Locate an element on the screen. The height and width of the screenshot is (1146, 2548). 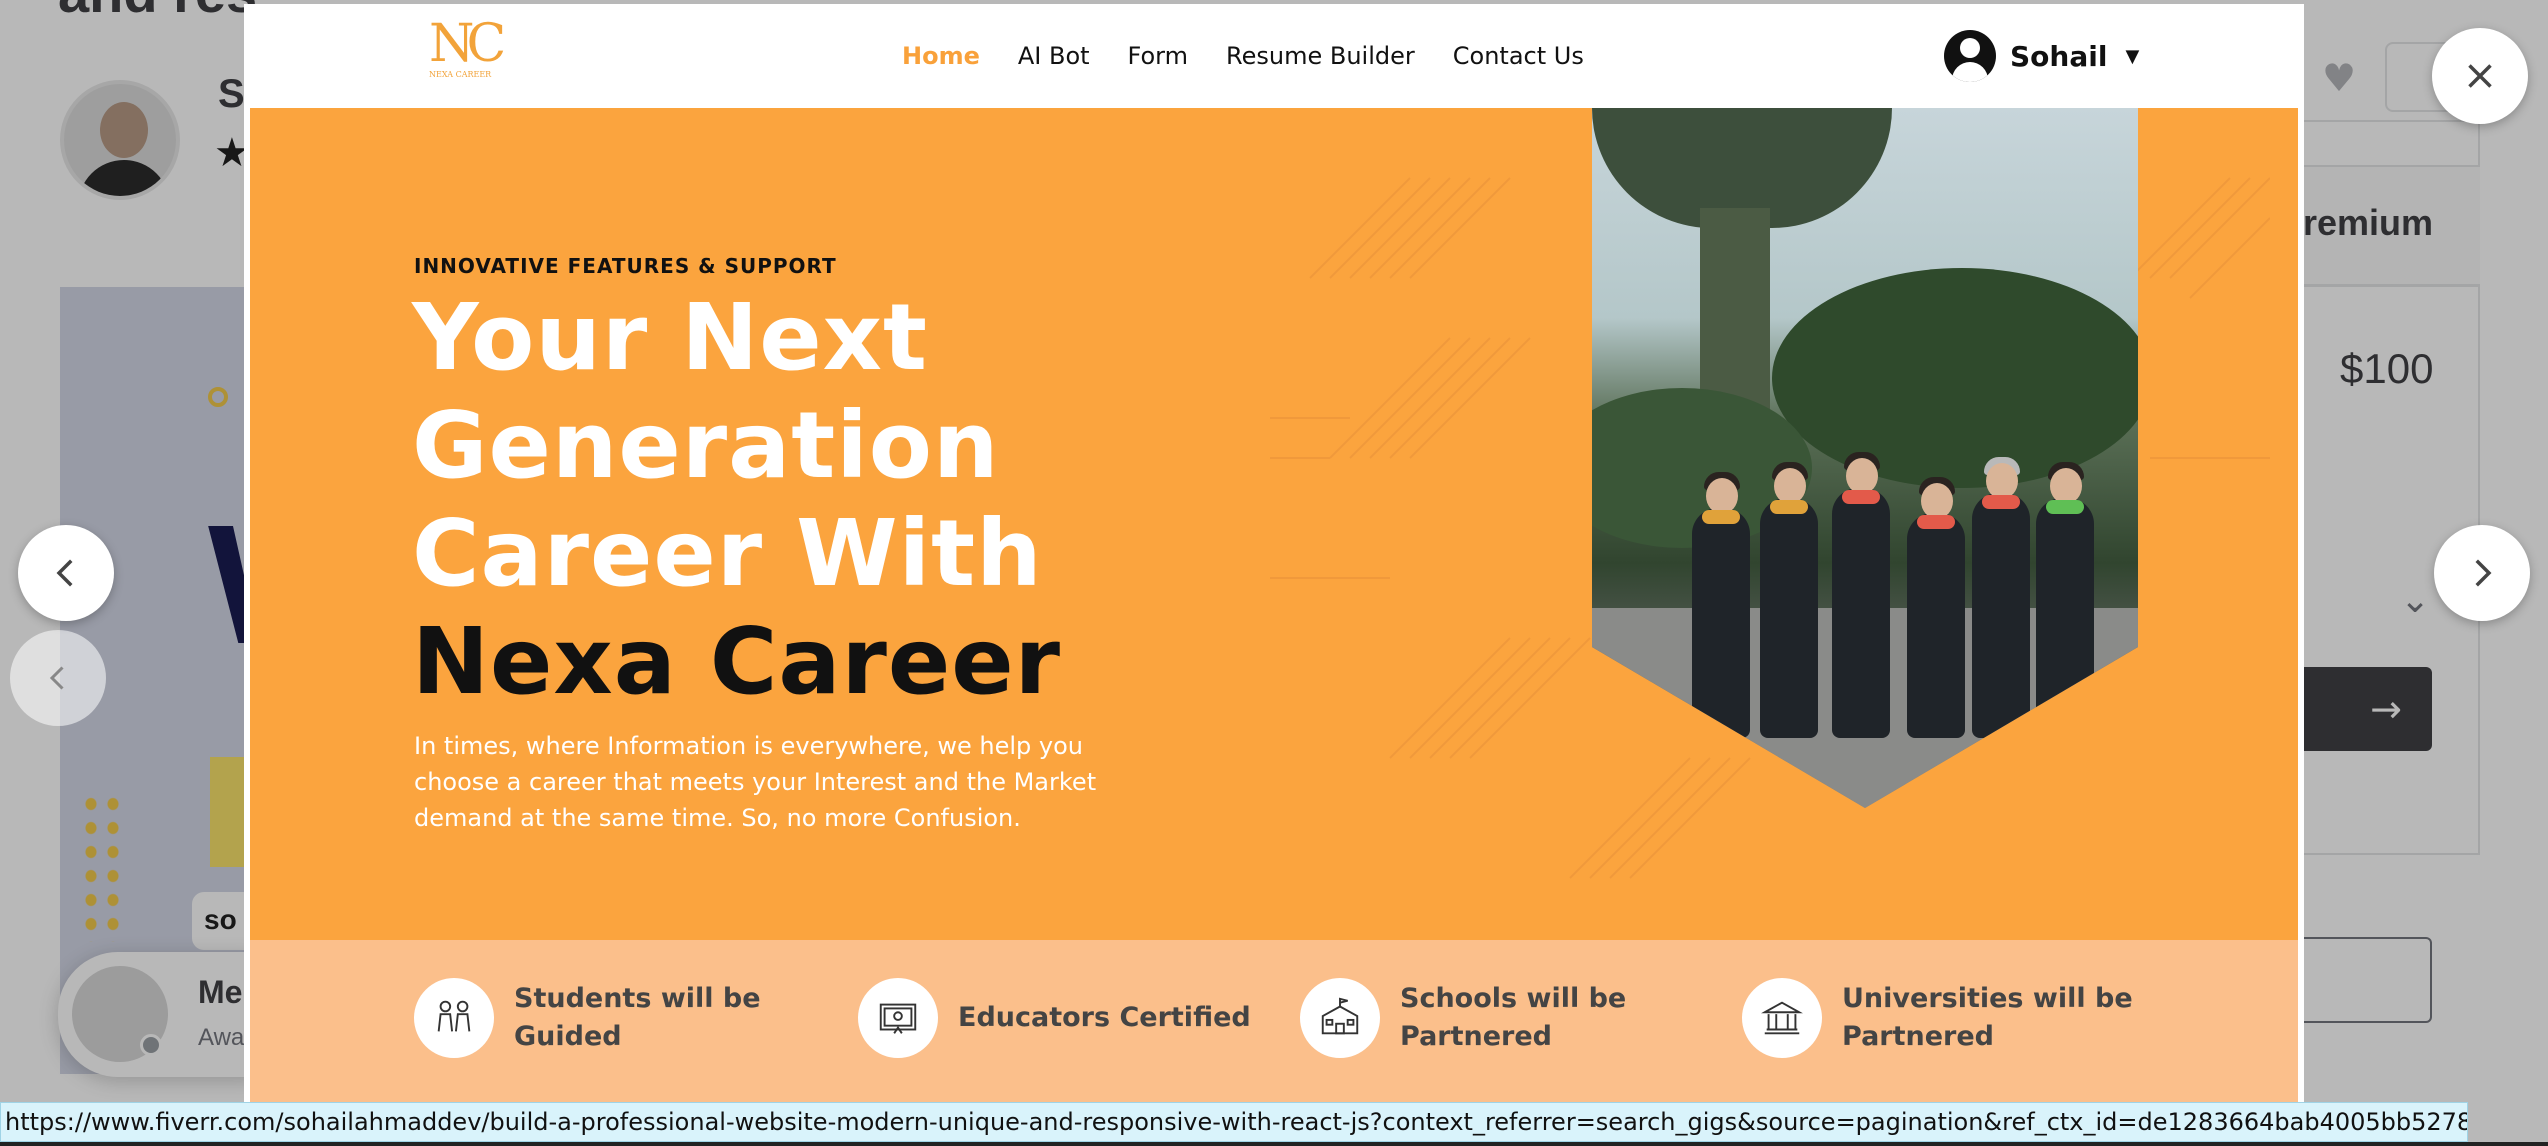
palm-foliage is located at coordinates (1955, 378).